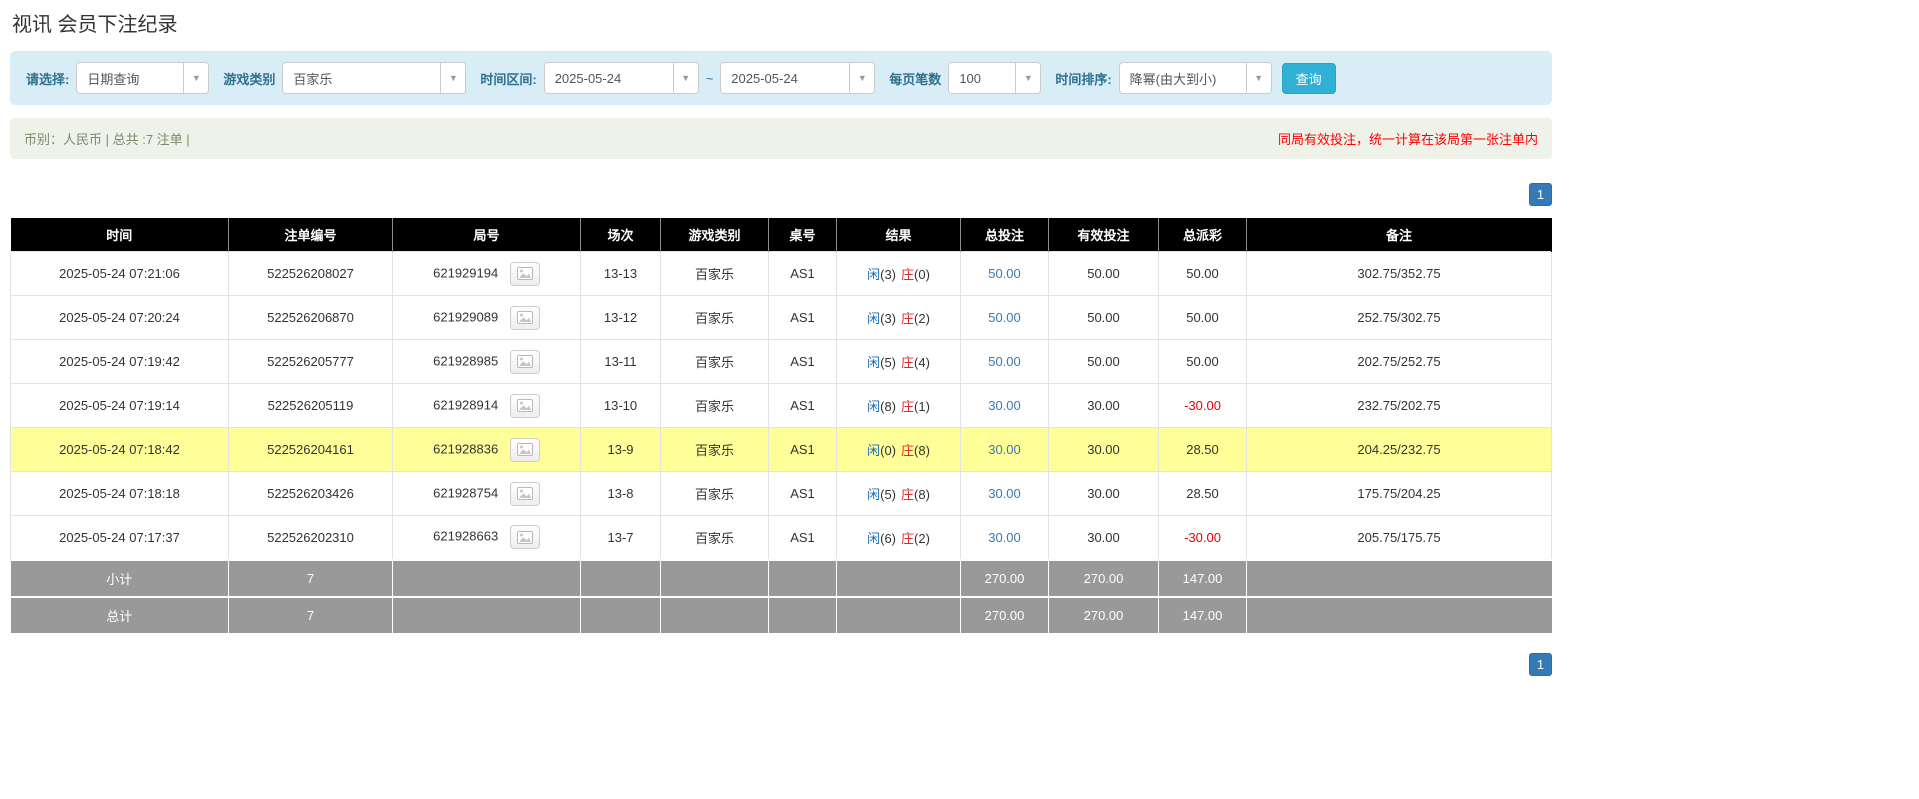 The image size is (1919, 799). Describe the element at coordinates (1308, 78) in the screenshot. I see `search-button: 查询` at that location.